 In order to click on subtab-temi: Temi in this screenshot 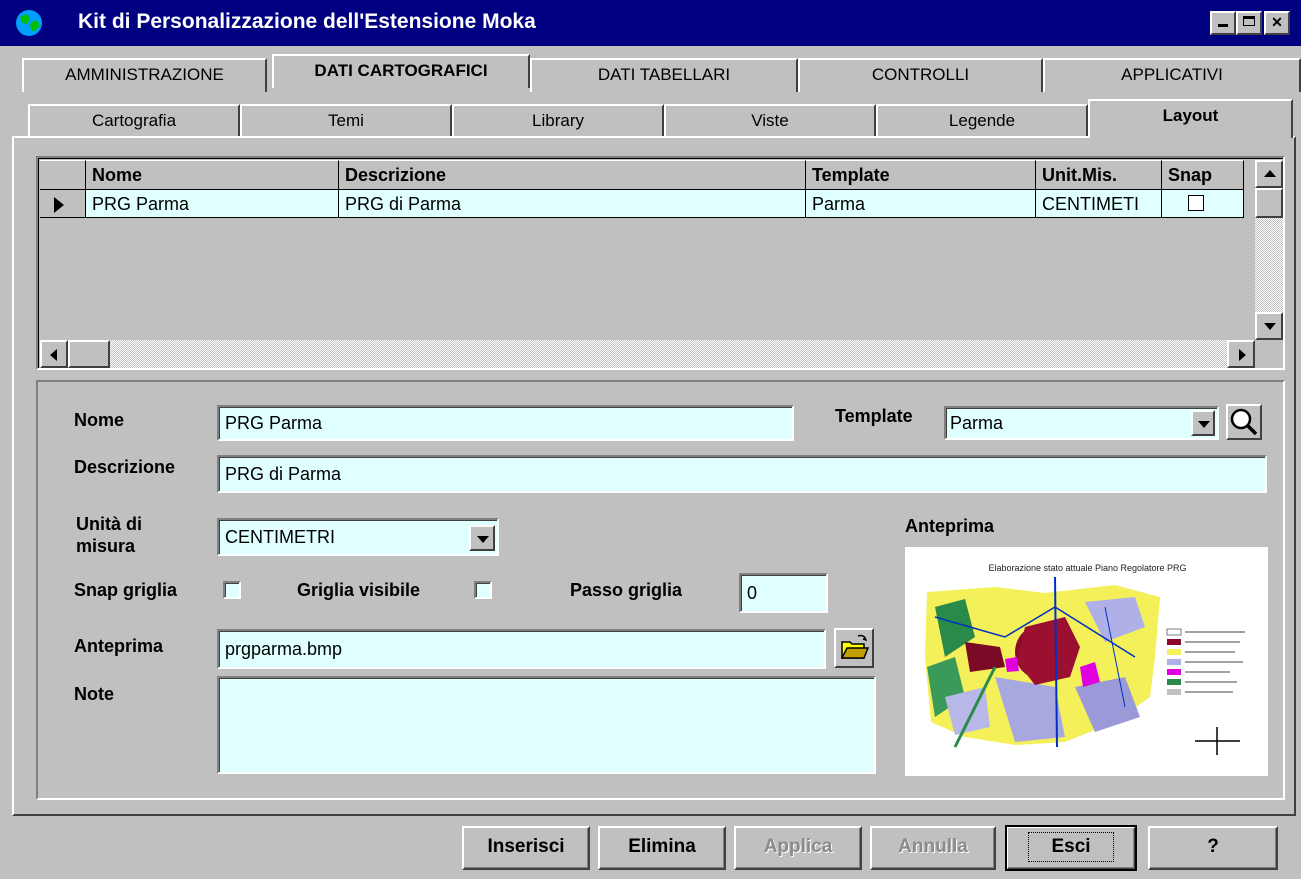, I will do `click(346, 120)`.